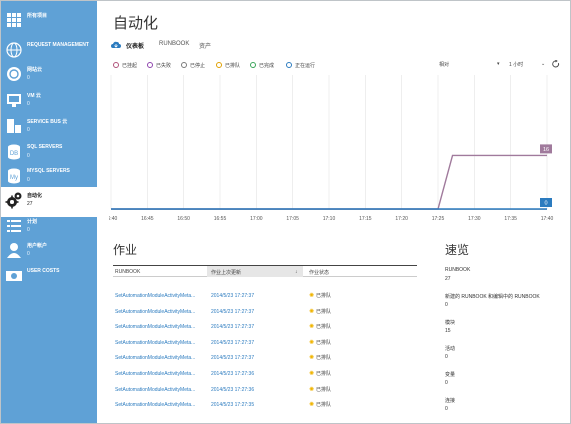  What do you see at coordinates (448, 279) in the screenshot?
I see `overview-stat-value: 27` at bounding box center [448, 279].